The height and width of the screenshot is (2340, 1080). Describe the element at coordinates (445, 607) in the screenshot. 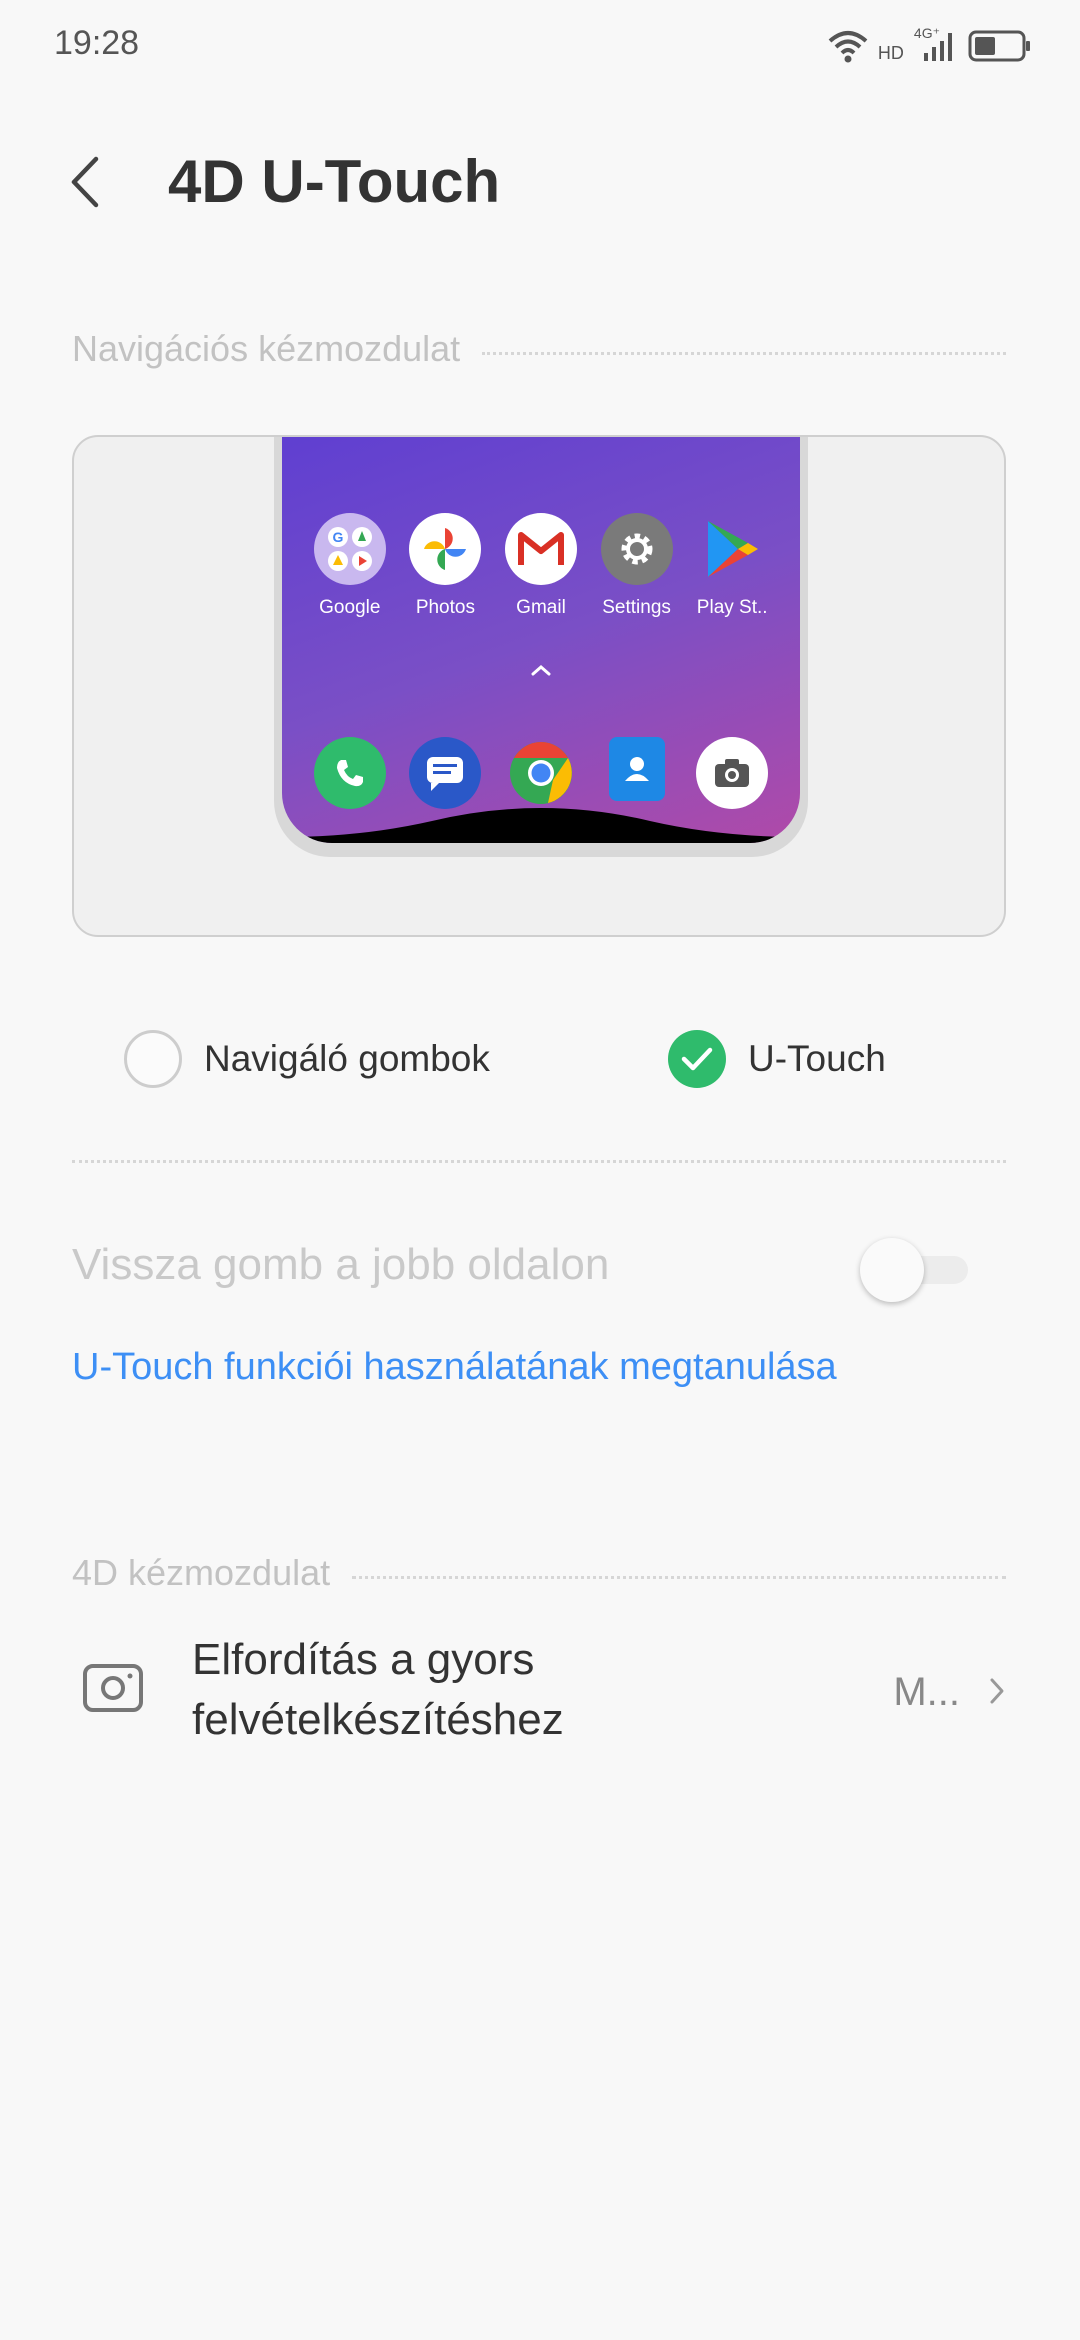

I see `app-label: Photos` at that location.